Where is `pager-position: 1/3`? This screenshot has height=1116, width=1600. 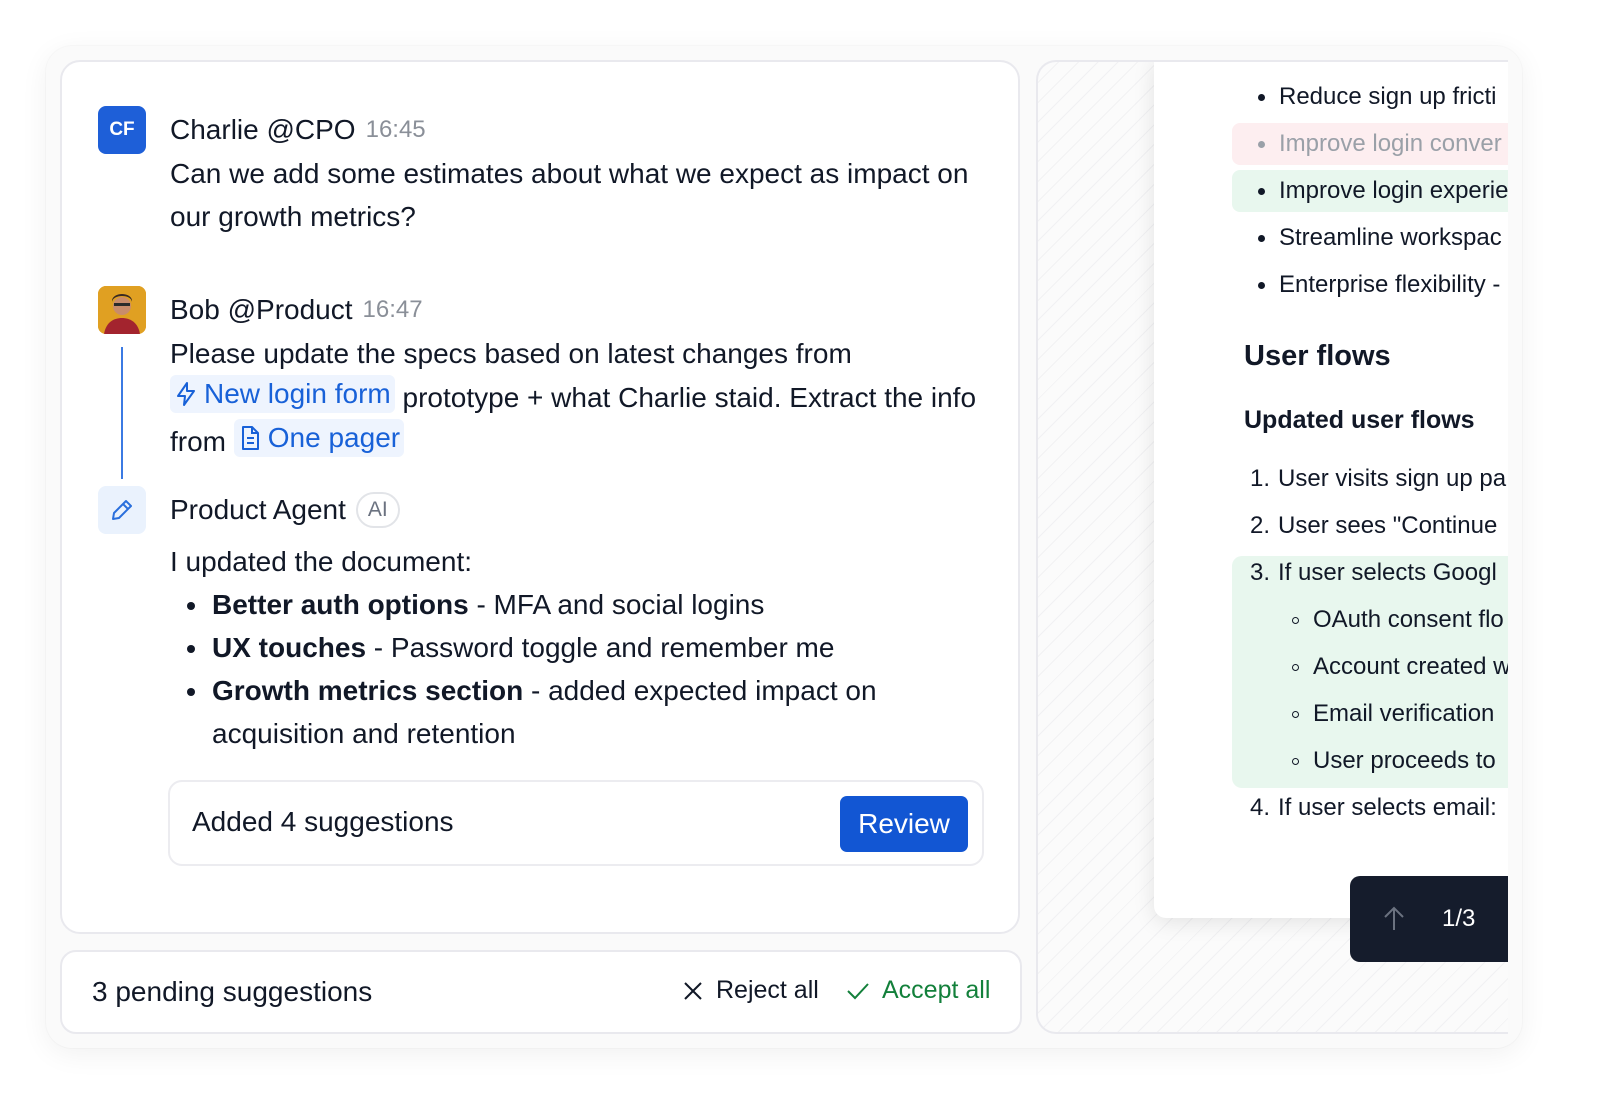 pager-position: 1/3 is located at coordinates (1459, 918).